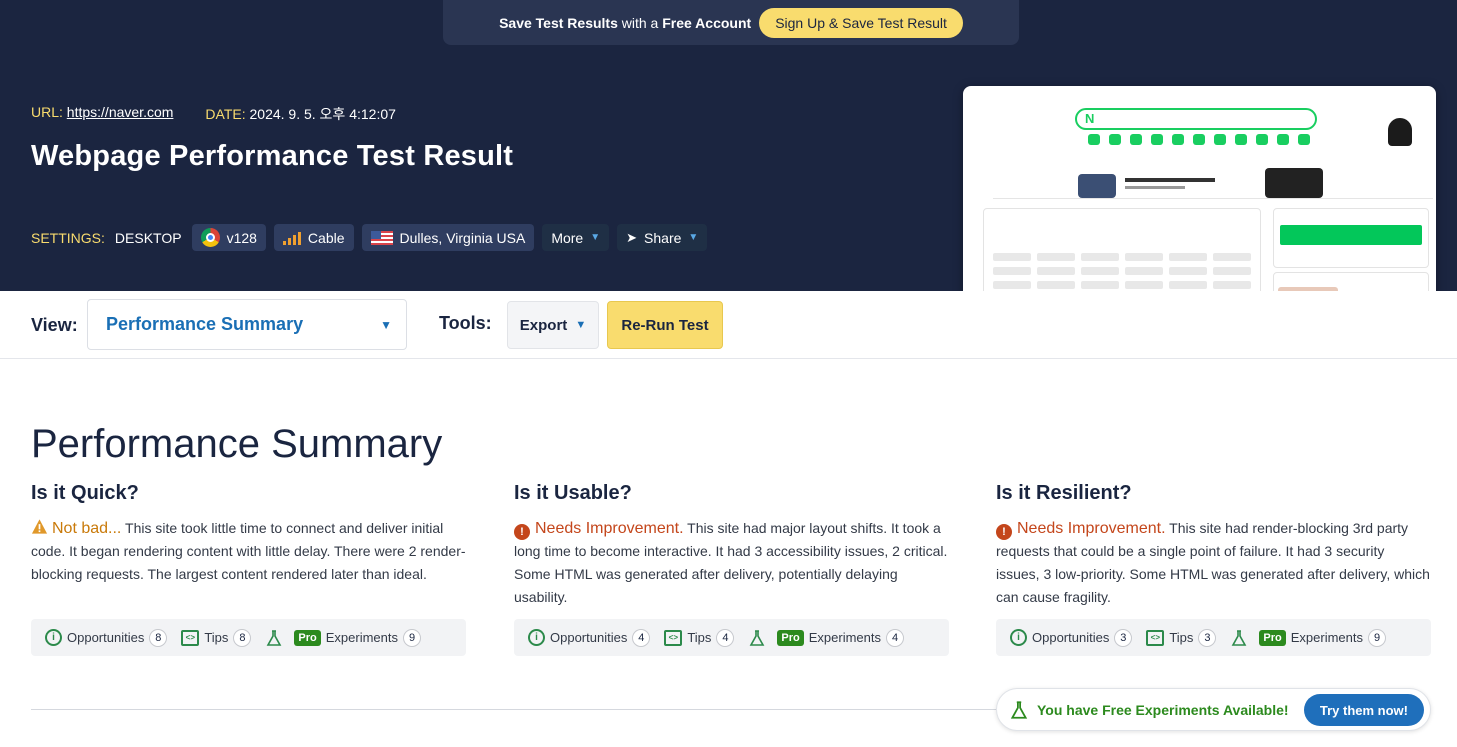 Image resolution: width=1457 pixels, height=747 pixels. I want to click on thumbnail-login-box, so click(1351, 238).